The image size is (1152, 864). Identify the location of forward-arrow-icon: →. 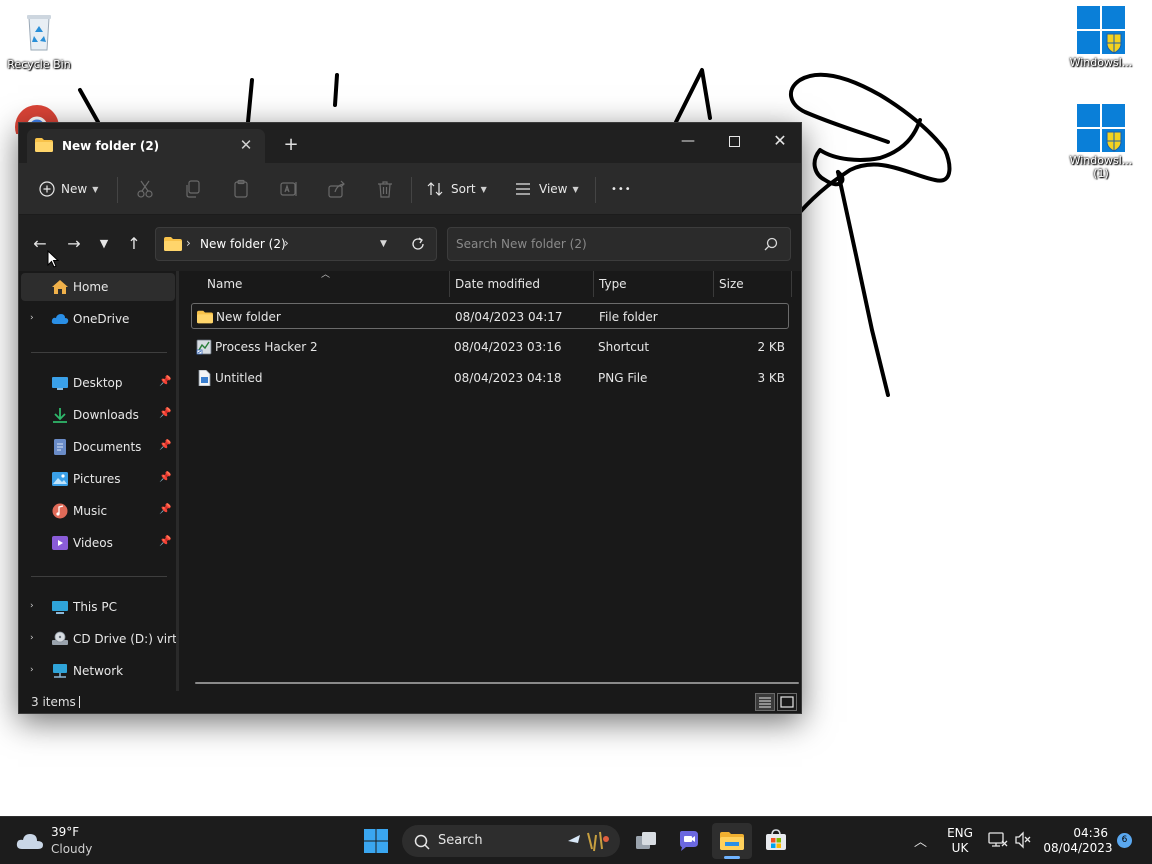
(74, 244).